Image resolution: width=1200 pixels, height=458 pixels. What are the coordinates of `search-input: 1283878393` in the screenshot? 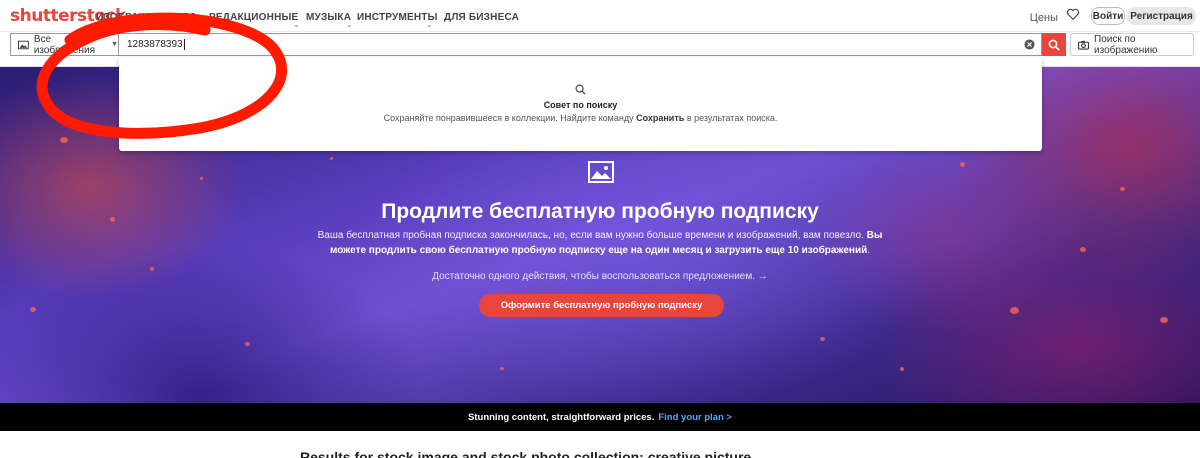 It's located at (580, 44).